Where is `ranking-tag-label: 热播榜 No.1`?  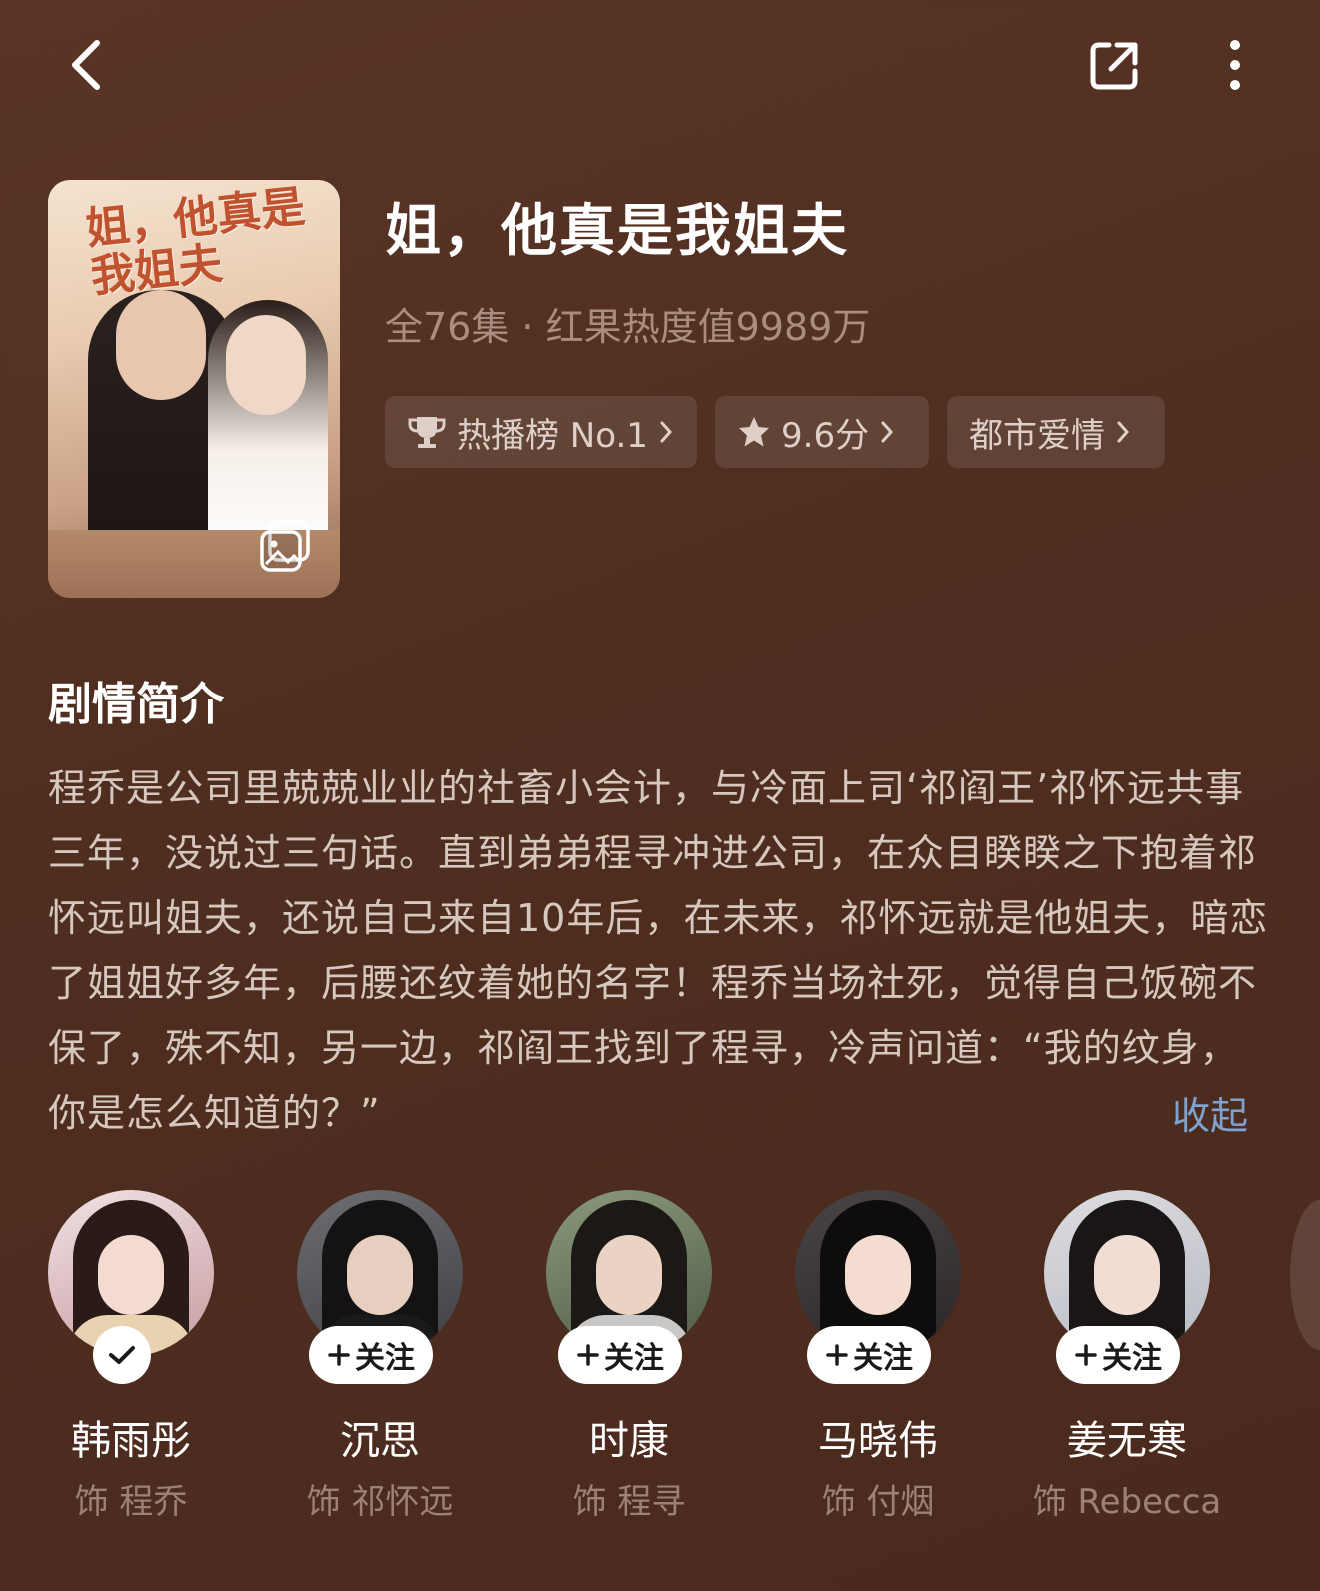
ranking-tag-label: 热播榜 No.1 is located at coordinates (552, 435).